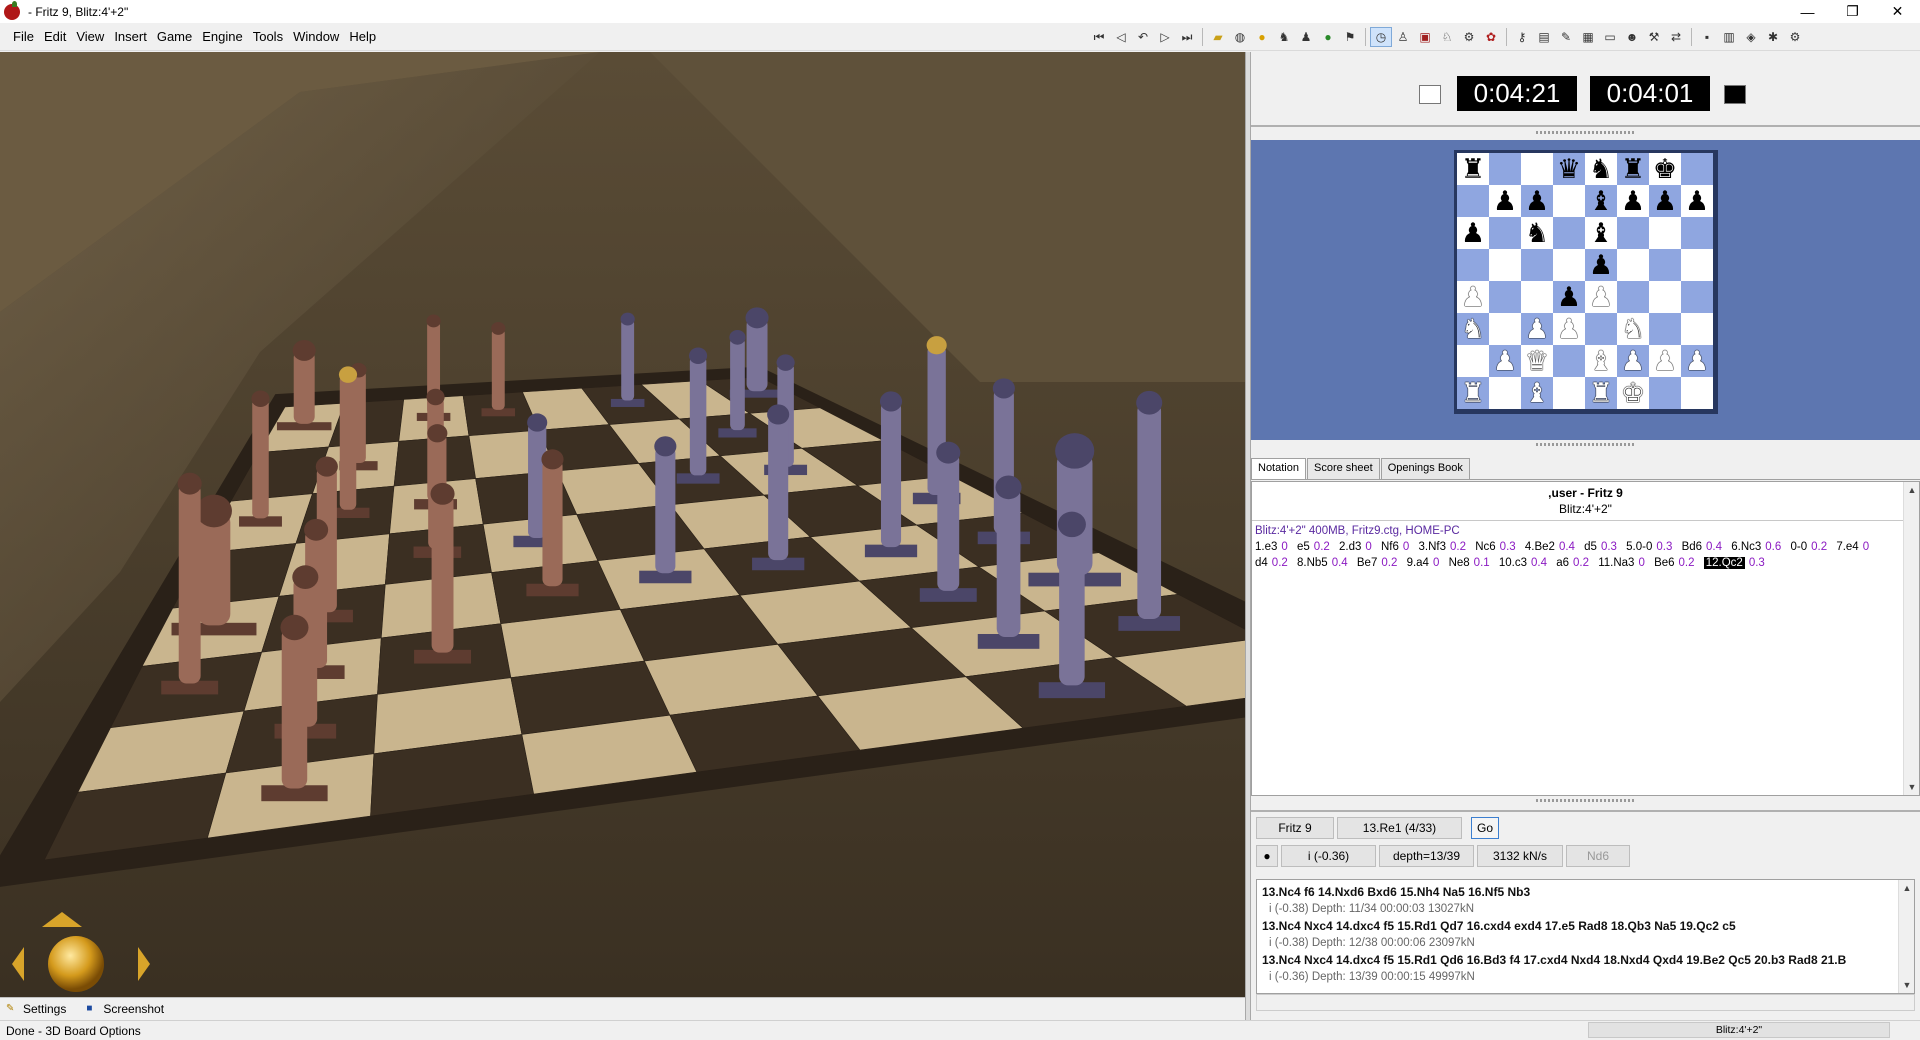  Describe the element at coordinates (1491, 37) in the screenshot. I see `friend-icon: ✿` at that location.